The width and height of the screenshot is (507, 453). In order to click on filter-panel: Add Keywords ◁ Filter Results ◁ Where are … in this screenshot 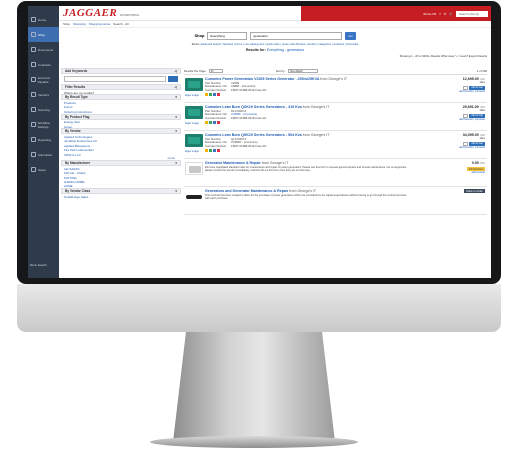, I will do `click(121, 173)`.